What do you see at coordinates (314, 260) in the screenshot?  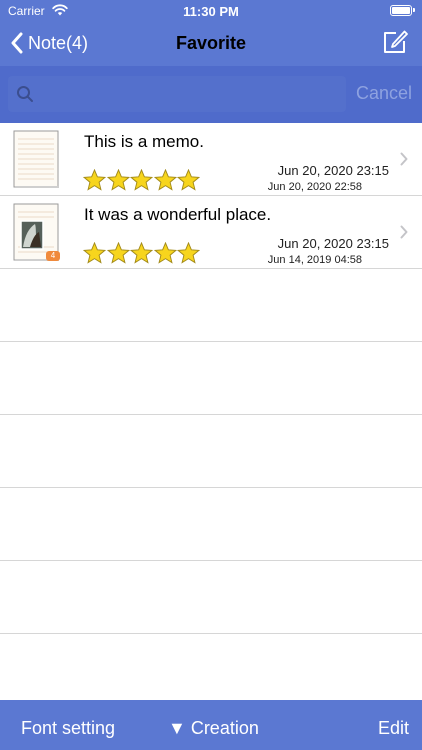 I see `created-date: Jun 14, 2019 04:58` at bounding box center [314, 260].